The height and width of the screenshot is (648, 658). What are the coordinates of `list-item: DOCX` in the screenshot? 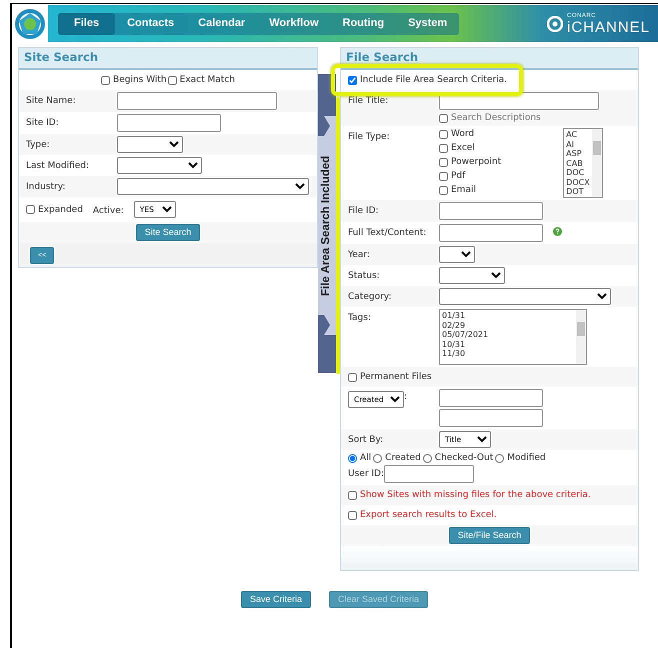 It's located at (578, 182).